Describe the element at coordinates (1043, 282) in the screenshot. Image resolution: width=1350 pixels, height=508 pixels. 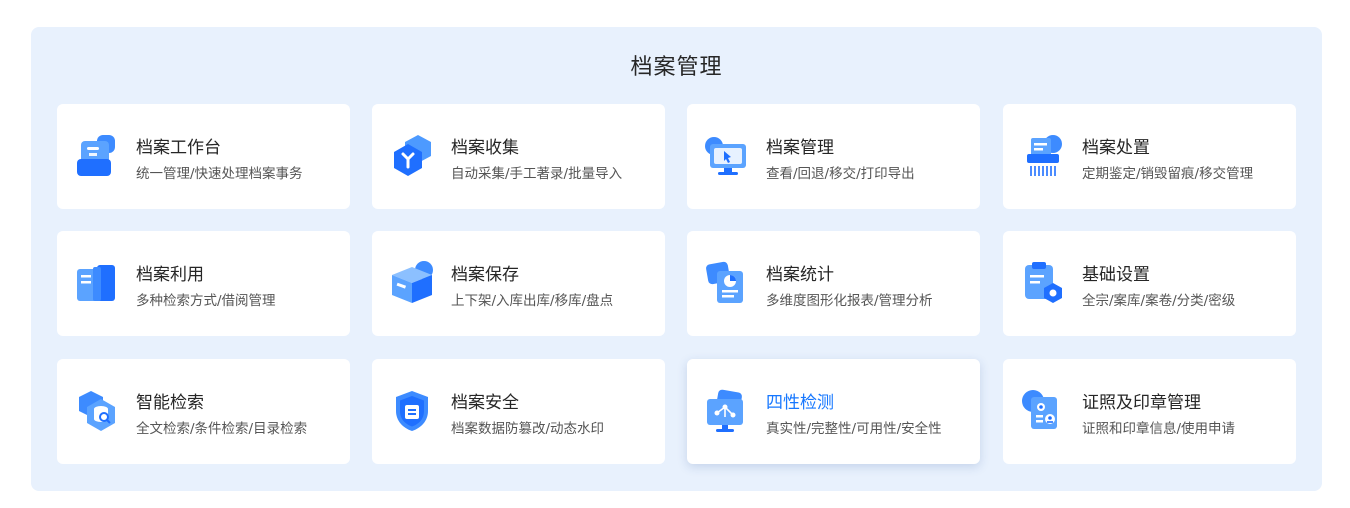
I see `clipboard-settings-icon` at that location.